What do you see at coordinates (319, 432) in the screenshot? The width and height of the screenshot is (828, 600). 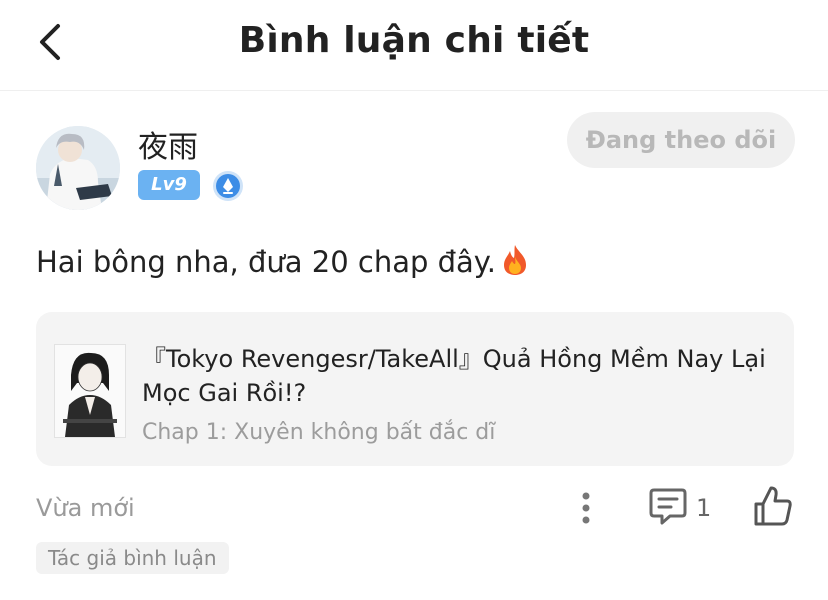 I see `manga-chapter: Chap 1: Xuyên không bất đắc dĩ` at bounding box center [319, 432].